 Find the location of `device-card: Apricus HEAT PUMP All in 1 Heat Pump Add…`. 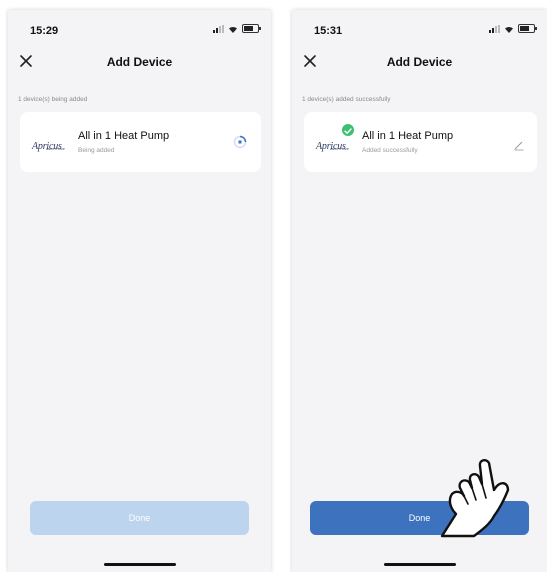

device-card: Apricus HEAT PUMP All in 1 Heat Pump Add… is located at coordinates (420, 142).